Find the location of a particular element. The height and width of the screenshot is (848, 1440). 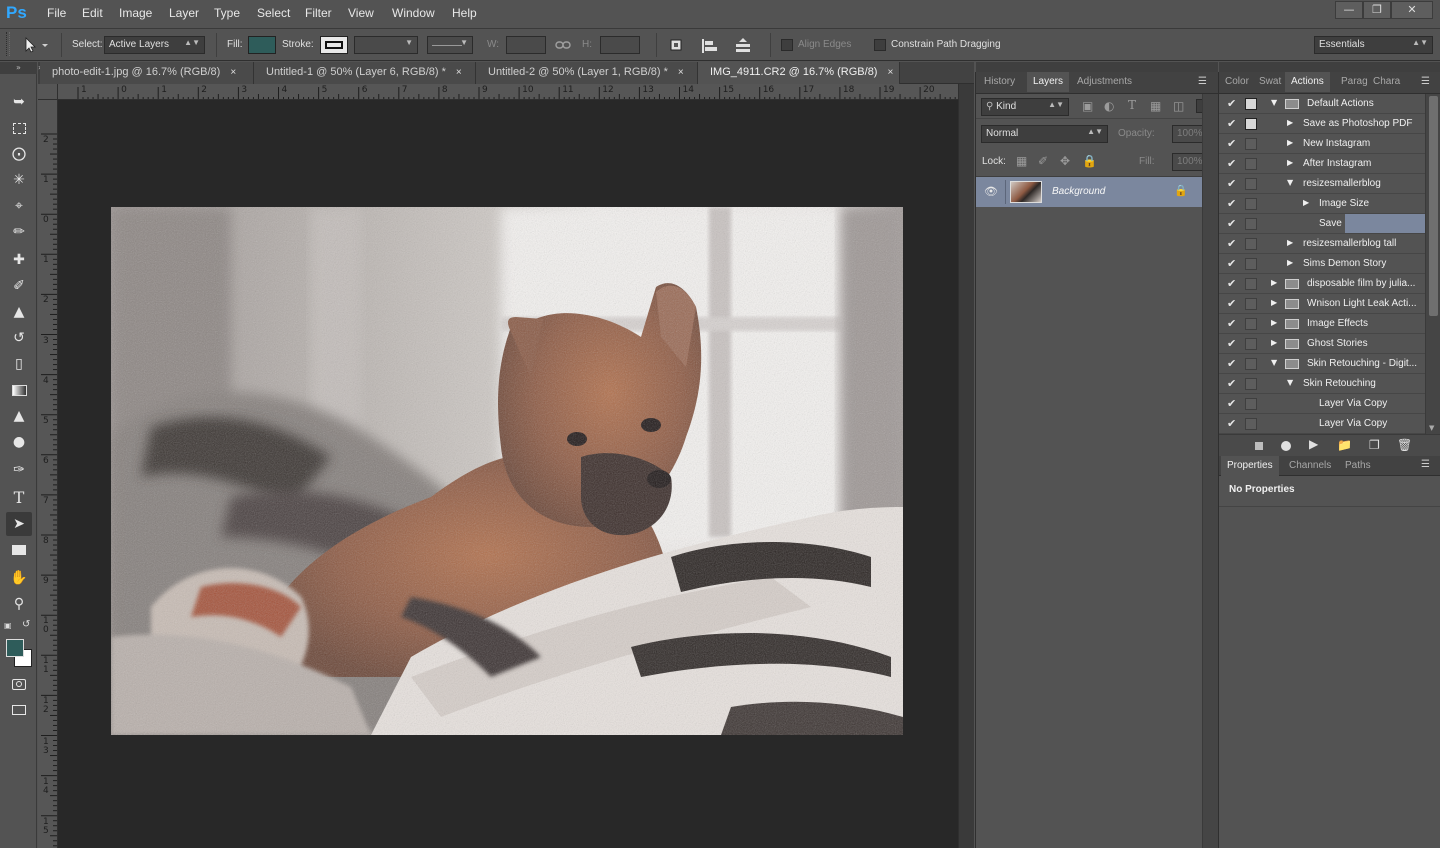

menu-layer: Layer is located at coordinates (184, 13).